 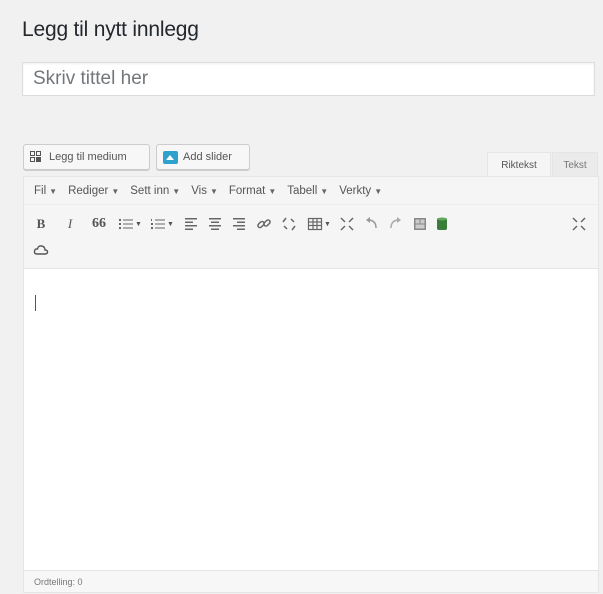 I want to click on text-cursor, so click(x=35, y=303).